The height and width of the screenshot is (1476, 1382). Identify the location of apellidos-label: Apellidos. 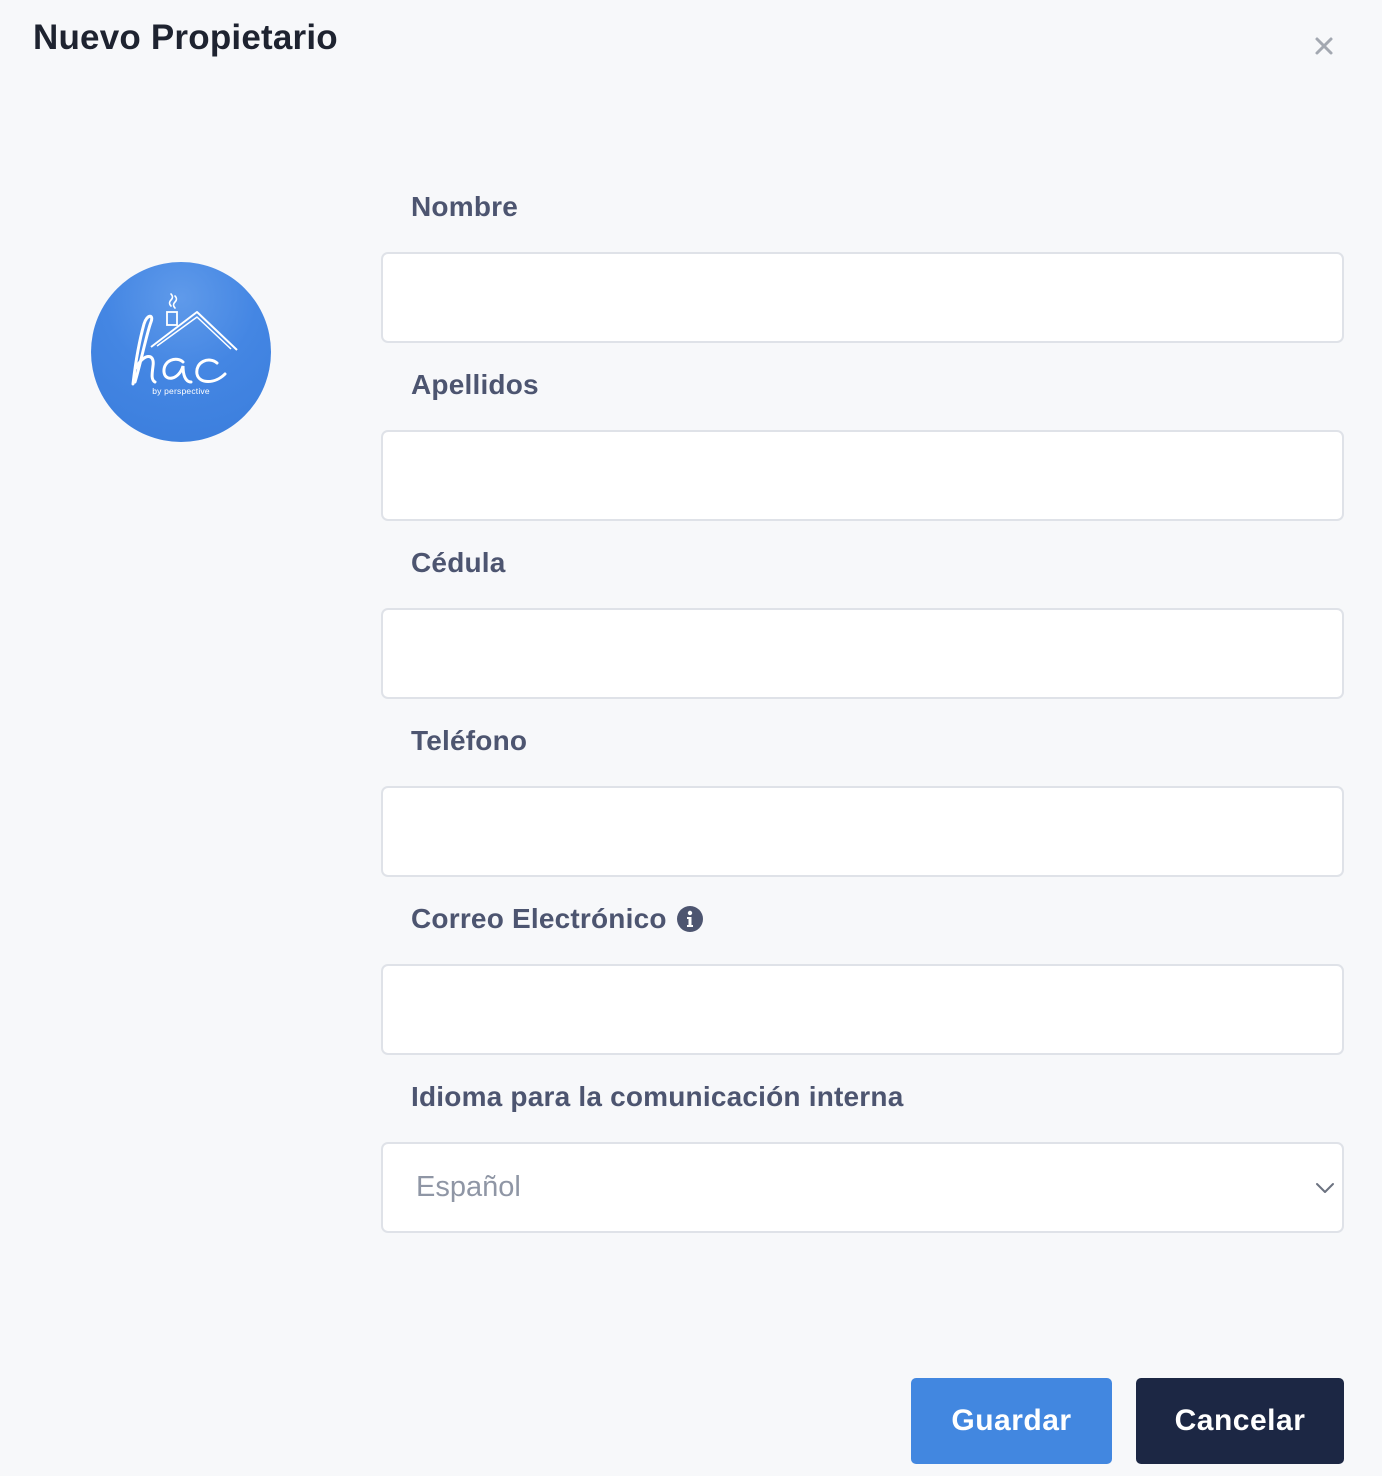
(475, 384).